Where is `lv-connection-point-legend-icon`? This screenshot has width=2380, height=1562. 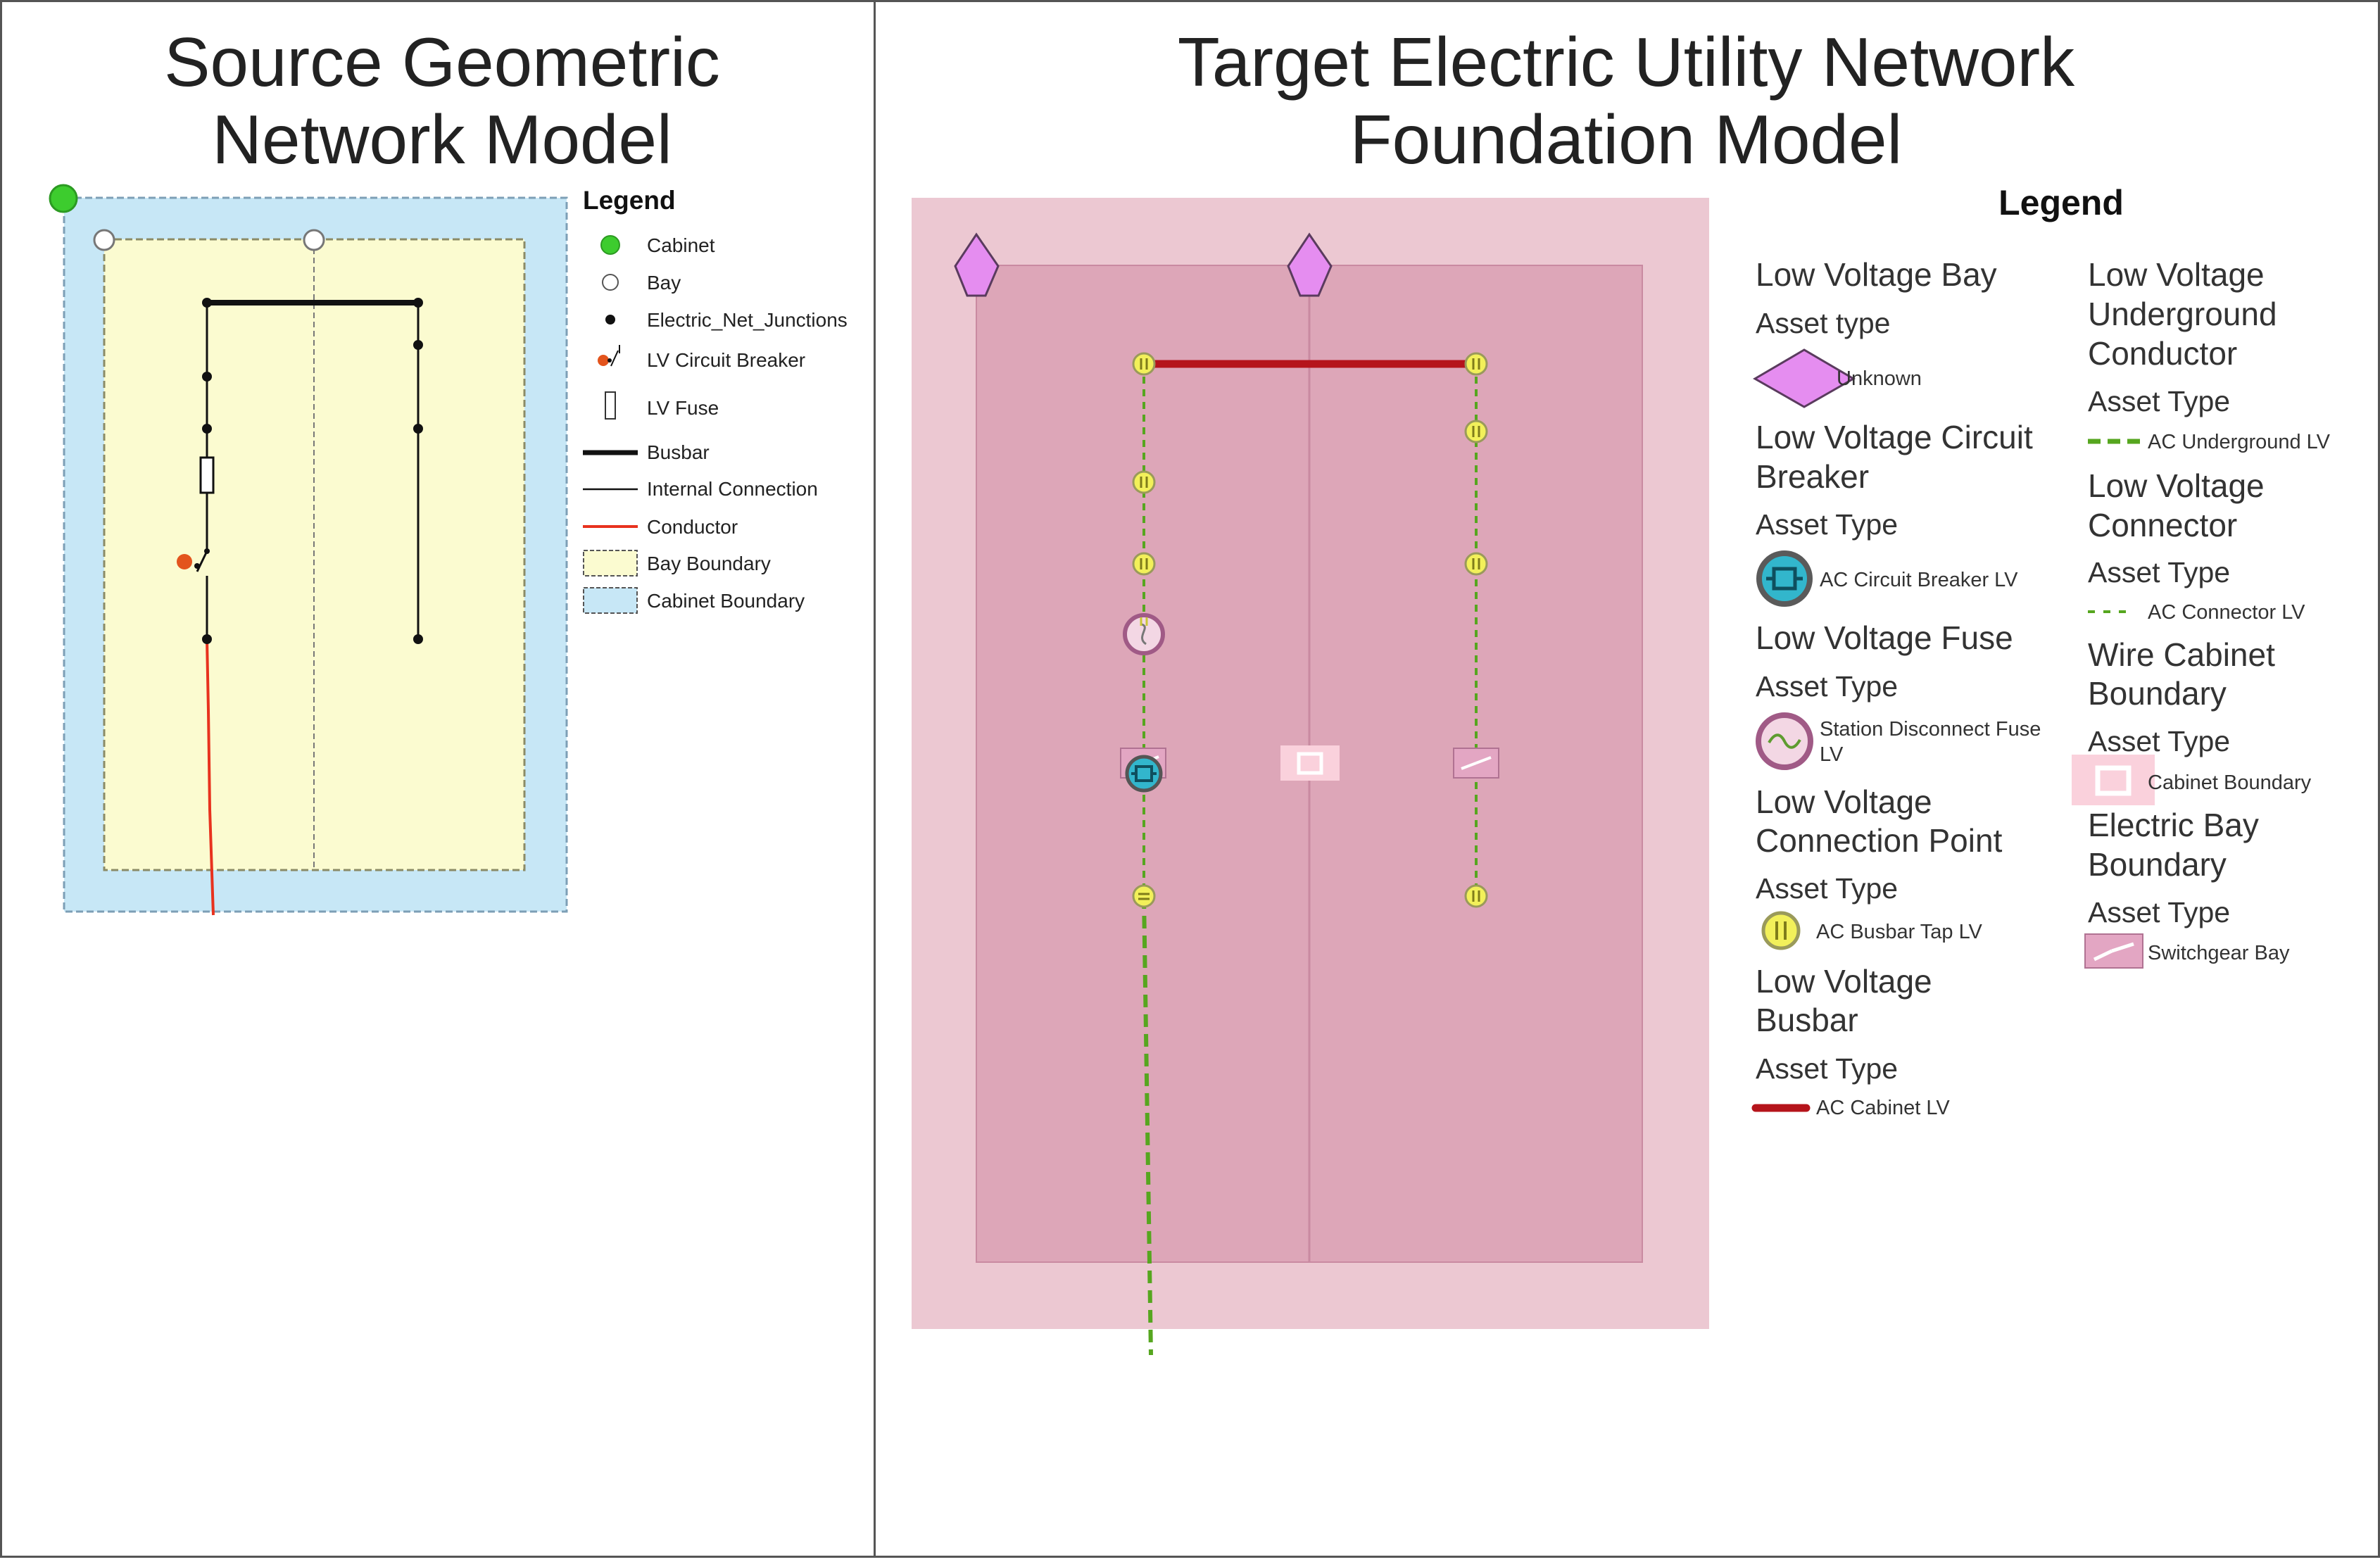
lv-connection-point-legend-icon is located at coordinates (1781, 930).